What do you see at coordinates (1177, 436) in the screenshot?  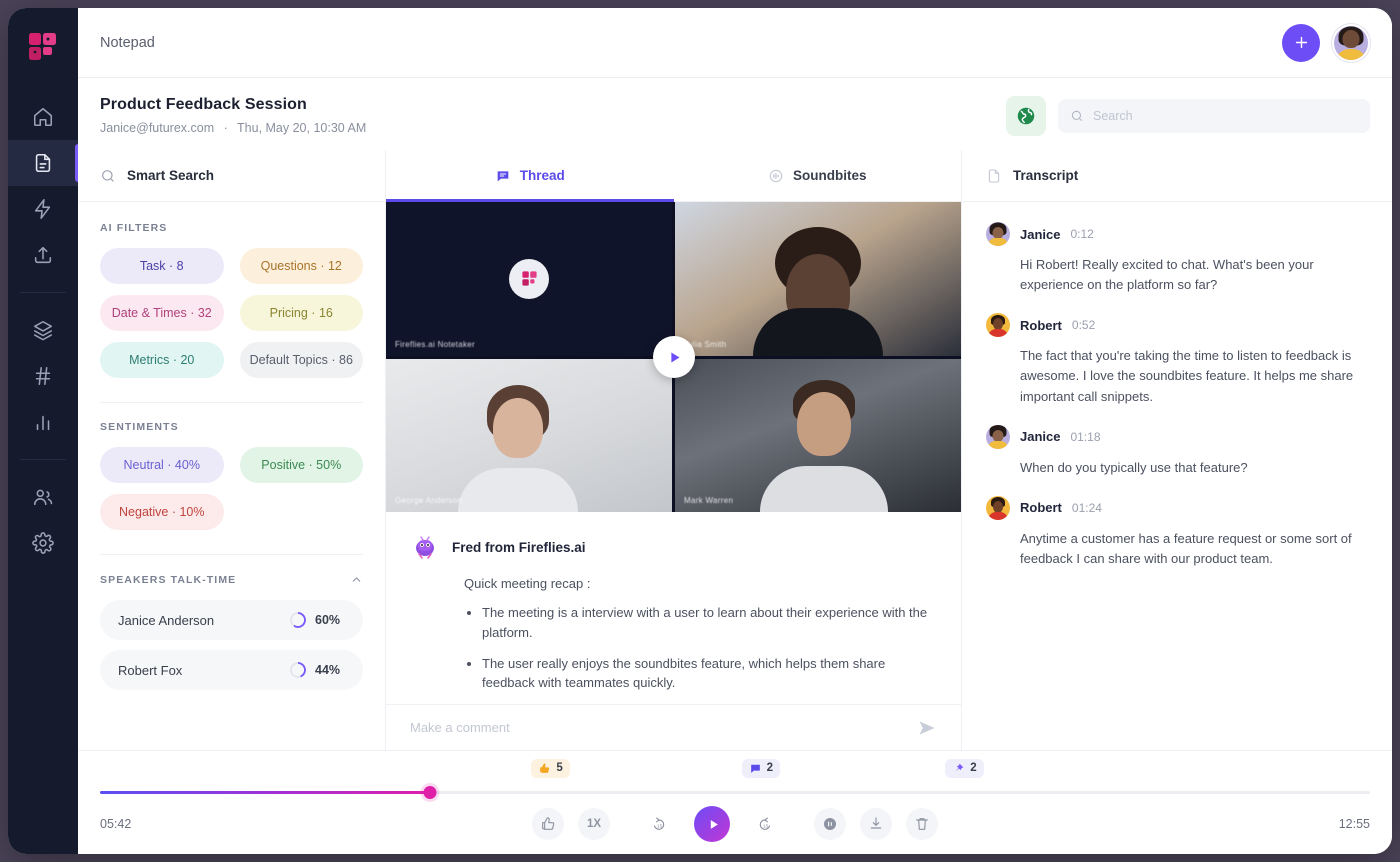 I see `transcript-meta: Janice 01:18` at bounding box center [1177, 436].